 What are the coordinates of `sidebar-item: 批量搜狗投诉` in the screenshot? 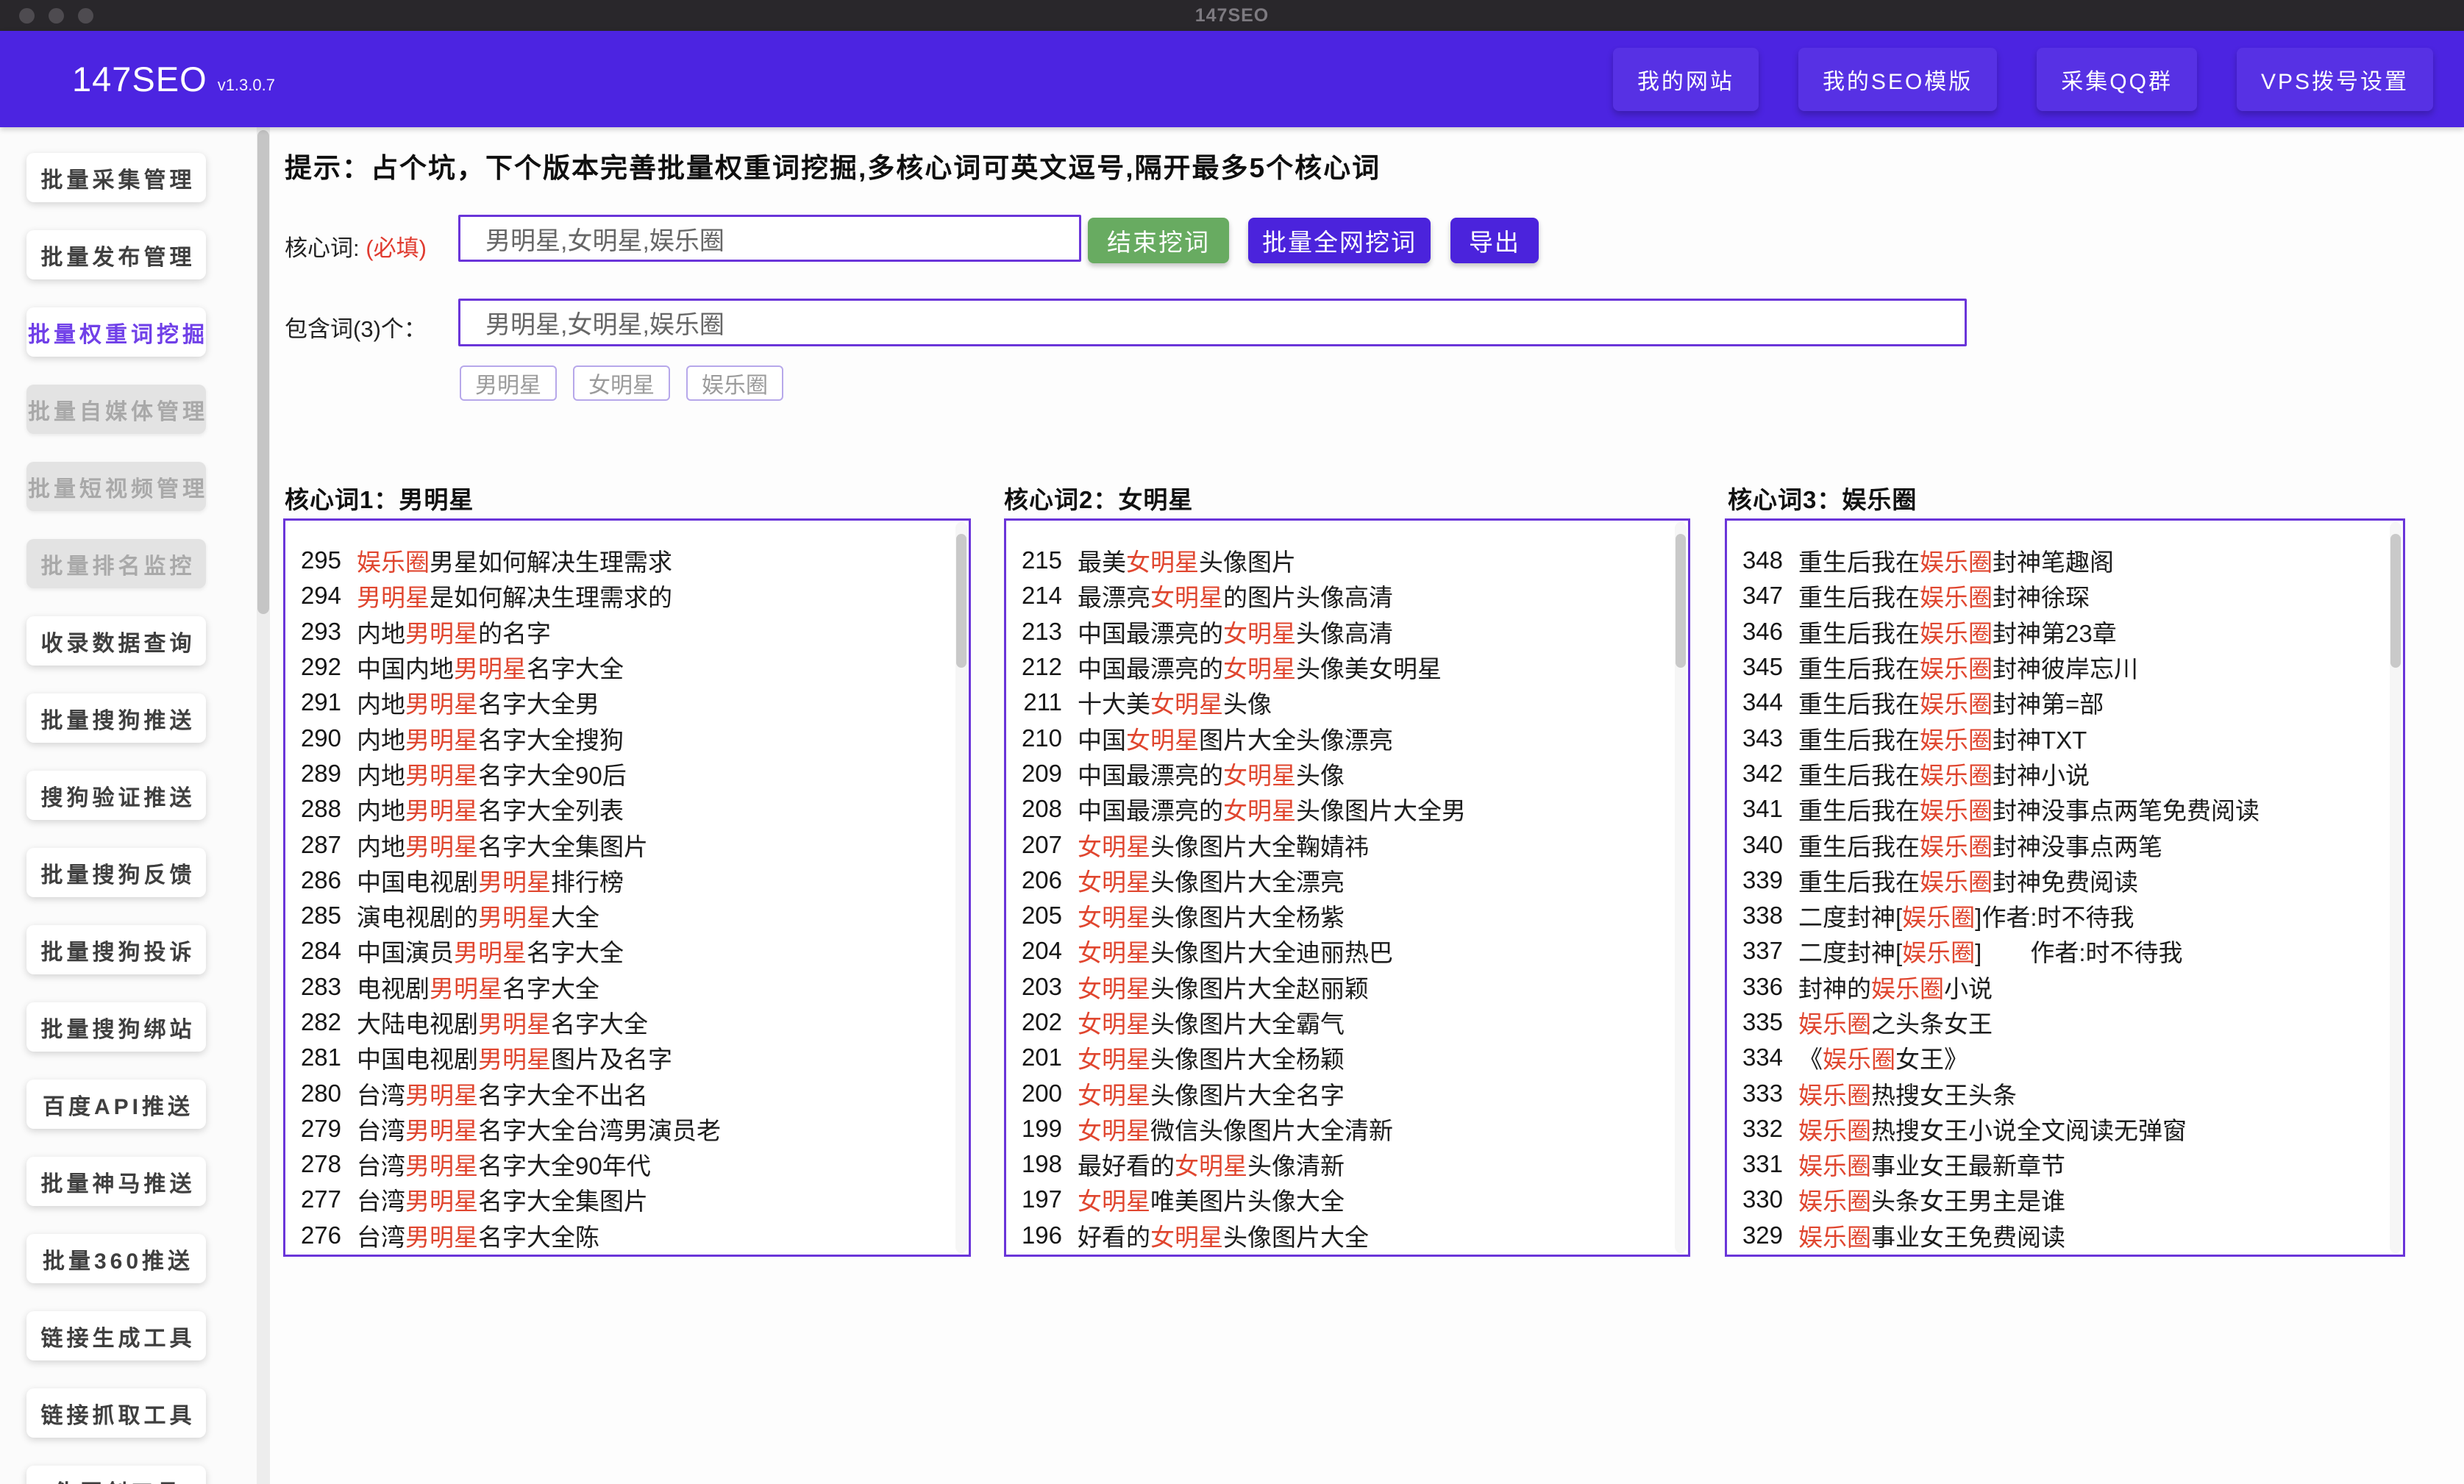 It's located at (116, 949).